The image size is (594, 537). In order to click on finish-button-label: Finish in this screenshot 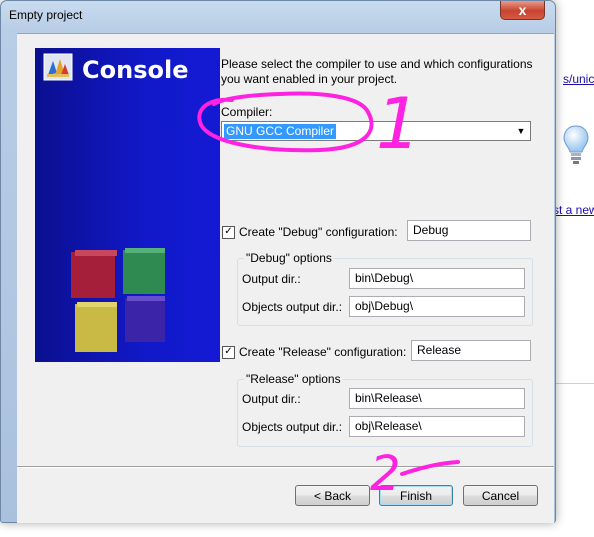, I will do `click(415, 495)`.